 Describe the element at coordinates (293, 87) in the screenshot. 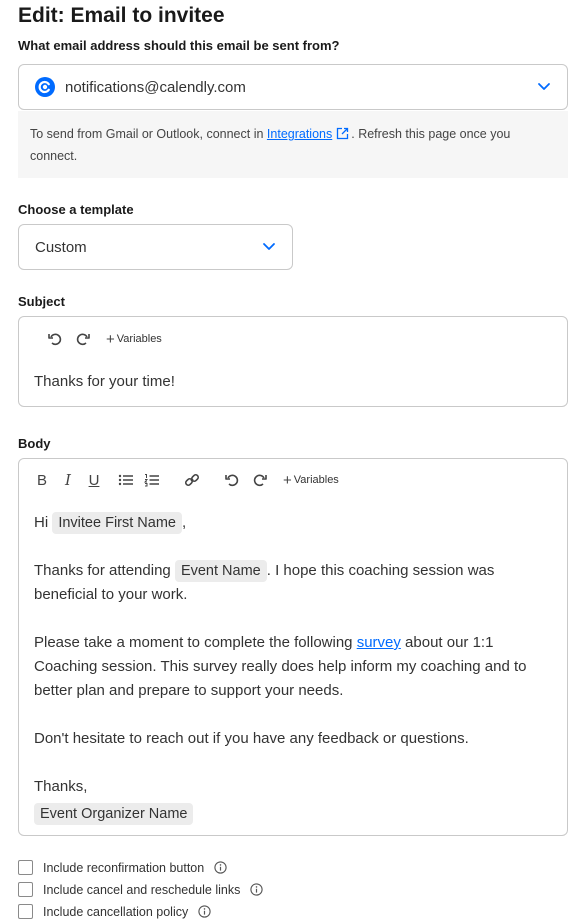

I see `sender-select: notifications@calendly.com` at that location.